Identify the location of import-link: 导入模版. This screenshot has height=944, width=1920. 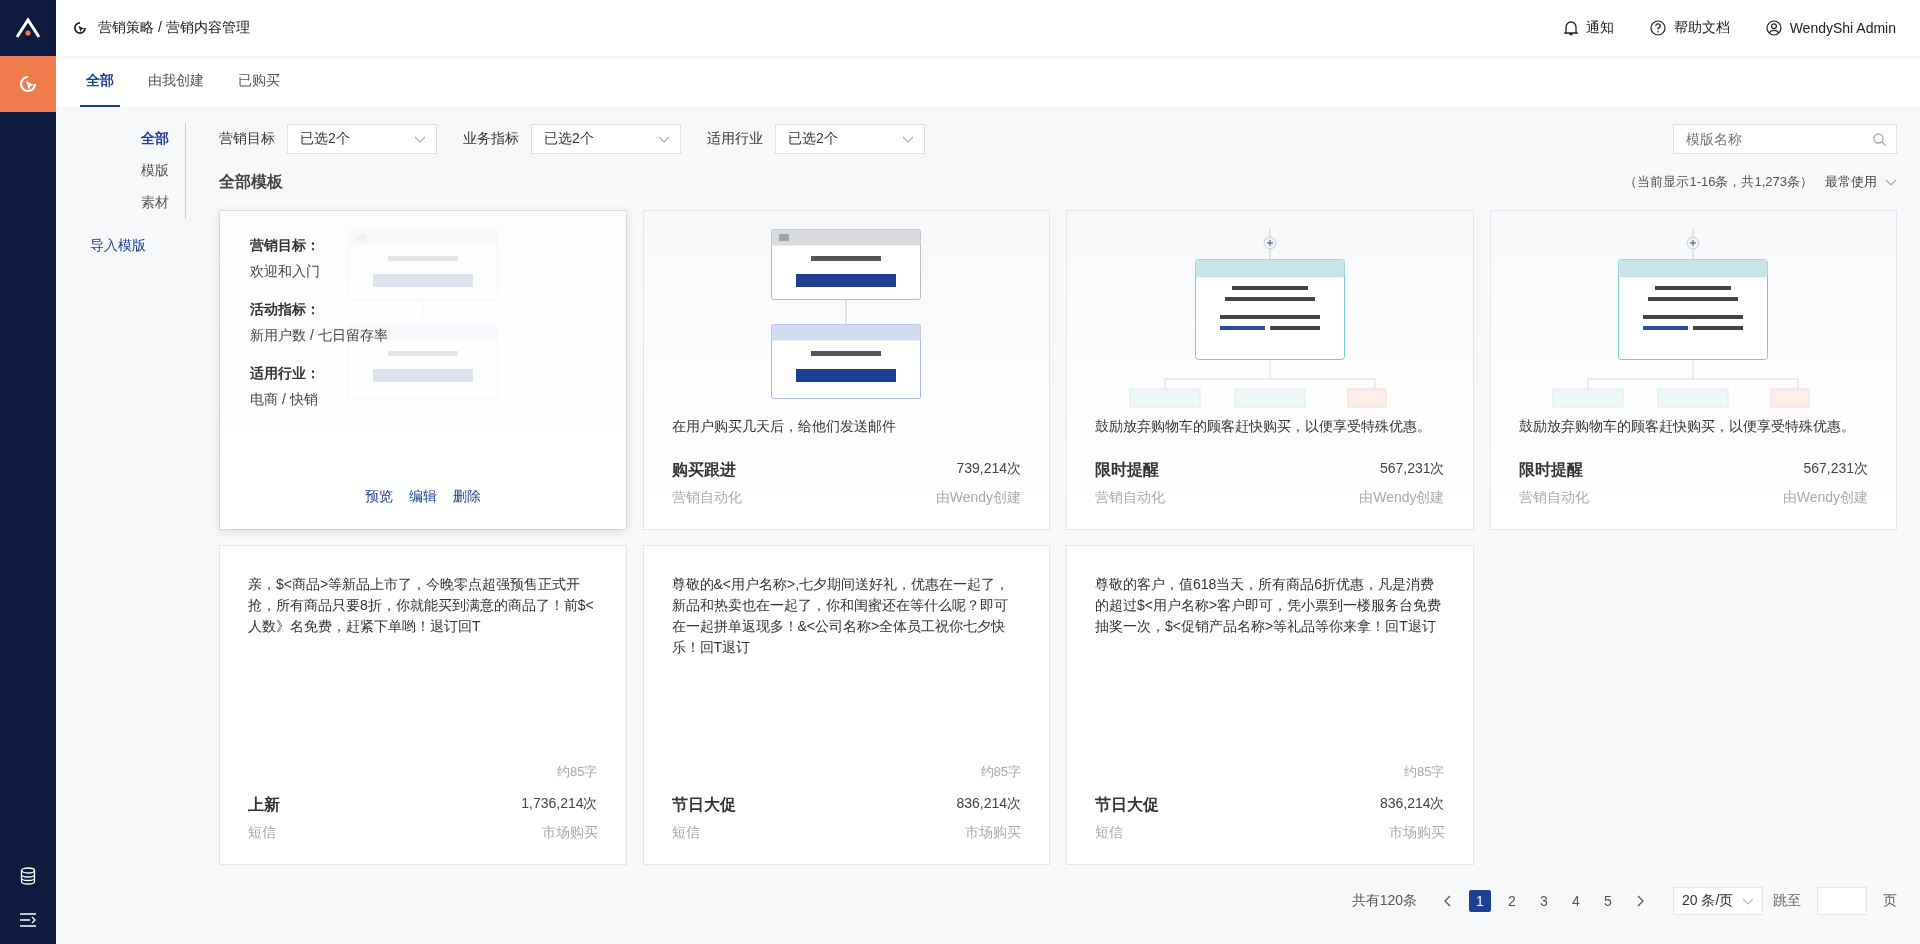
(121, 246).